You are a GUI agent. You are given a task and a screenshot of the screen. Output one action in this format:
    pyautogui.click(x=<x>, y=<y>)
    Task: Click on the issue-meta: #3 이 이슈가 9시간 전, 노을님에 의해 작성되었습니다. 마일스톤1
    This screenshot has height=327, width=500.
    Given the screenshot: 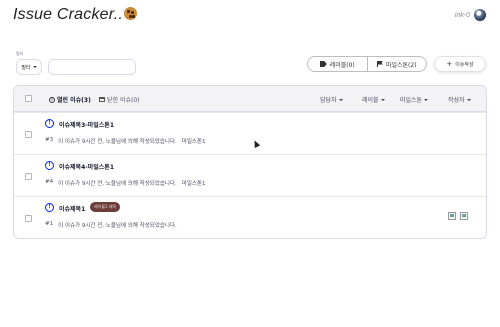 What is the action you would take?
    pyautogui.click(x=125, y=141)
    